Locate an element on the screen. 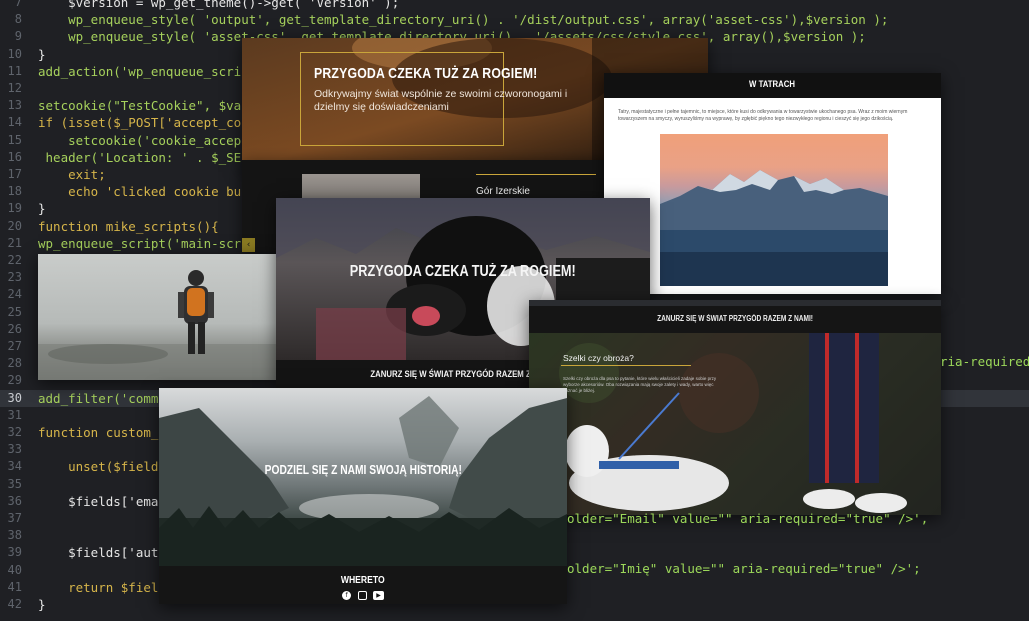  line-number: 13 is located at coordinates (14, 105).